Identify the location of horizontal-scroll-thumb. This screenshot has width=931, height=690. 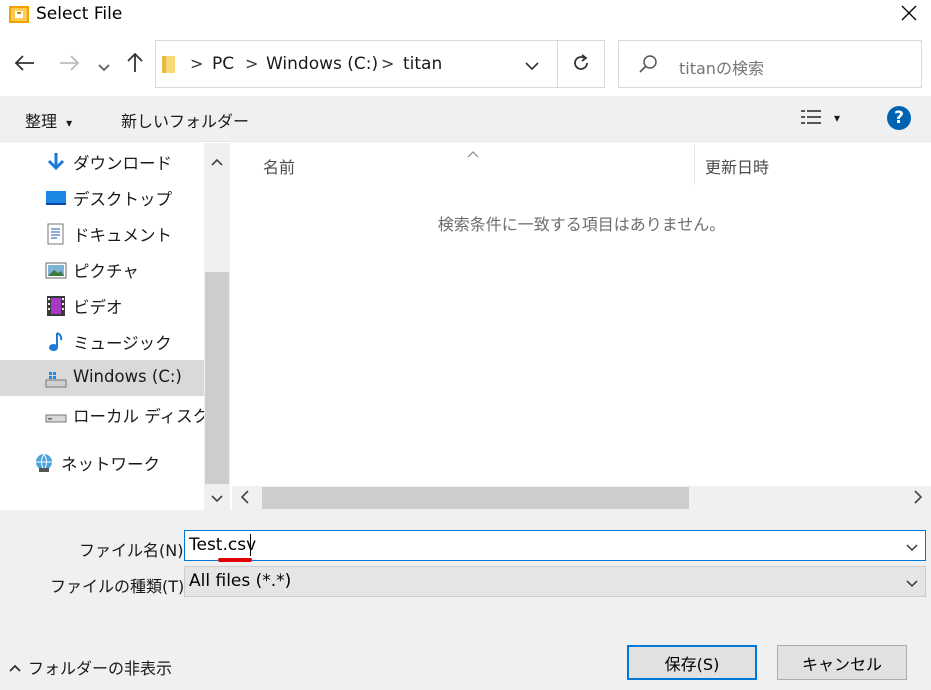
(475, 498).